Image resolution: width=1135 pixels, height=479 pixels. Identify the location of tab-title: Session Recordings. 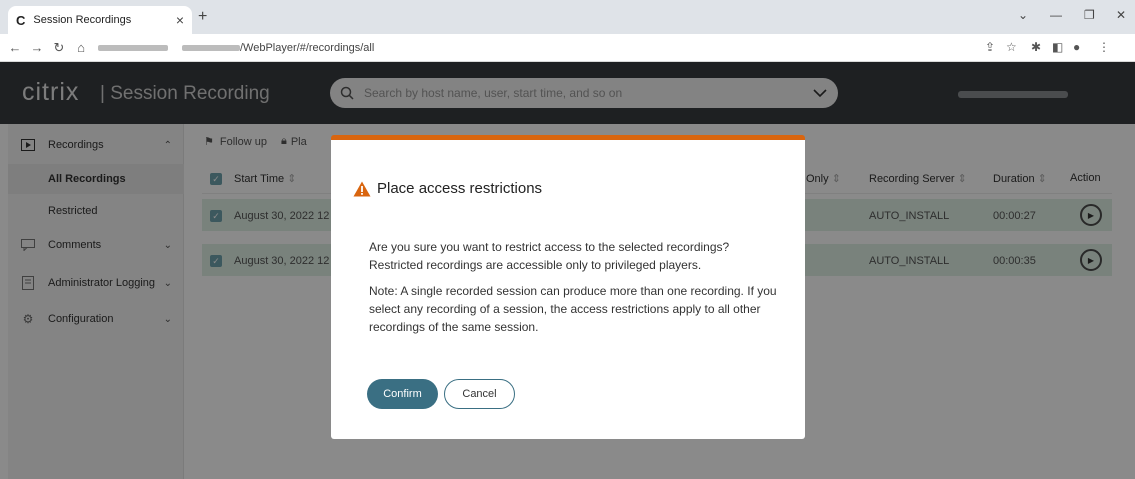
(82, 20).